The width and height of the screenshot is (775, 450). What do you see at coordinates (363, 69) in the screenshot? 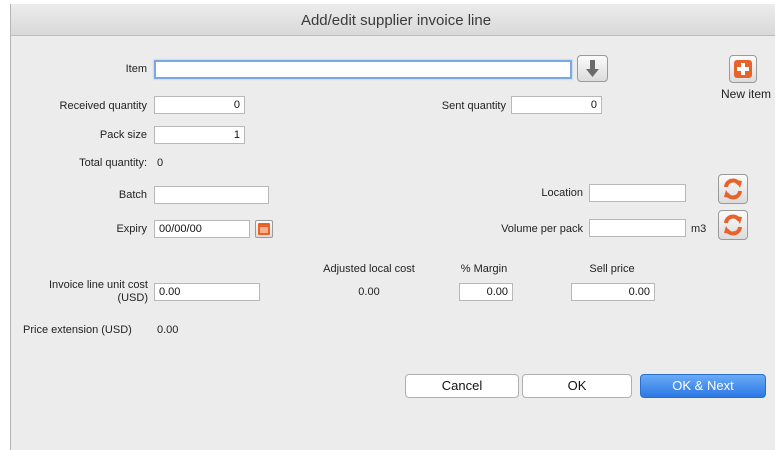
I see `item-input` at bounding box center [363, 69].